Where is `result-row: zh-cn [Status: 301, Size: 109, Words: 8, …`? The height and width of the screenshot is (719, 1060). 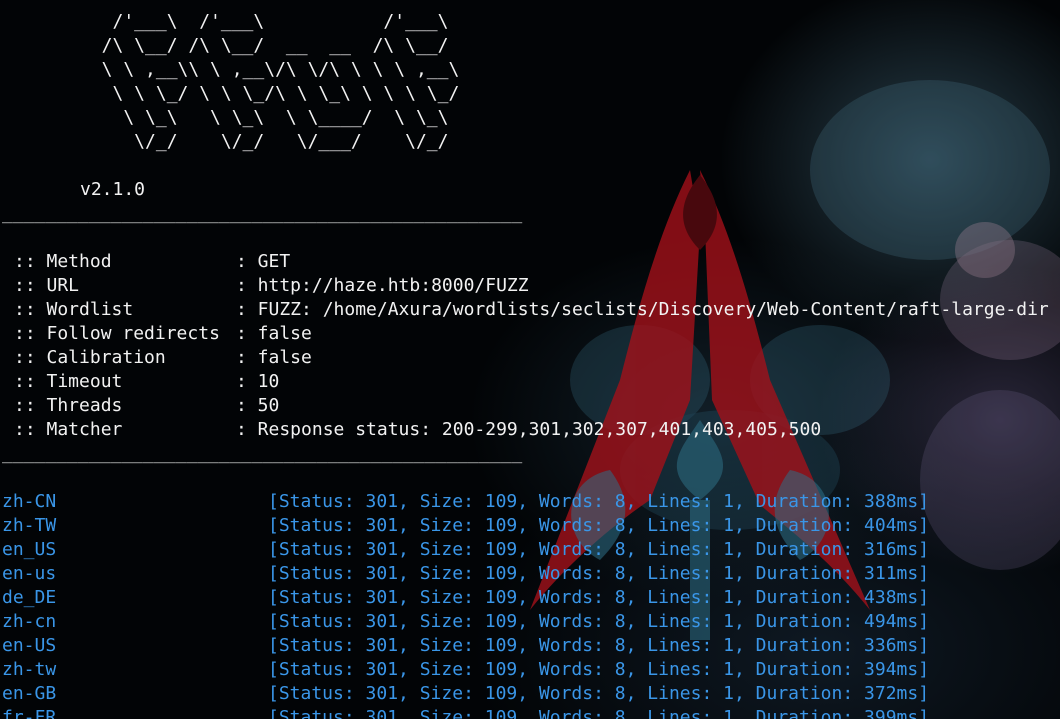
result-row: zh-cn [Status: 301, Size: 109, Words: 8, … is located at coordinates (465, 622).